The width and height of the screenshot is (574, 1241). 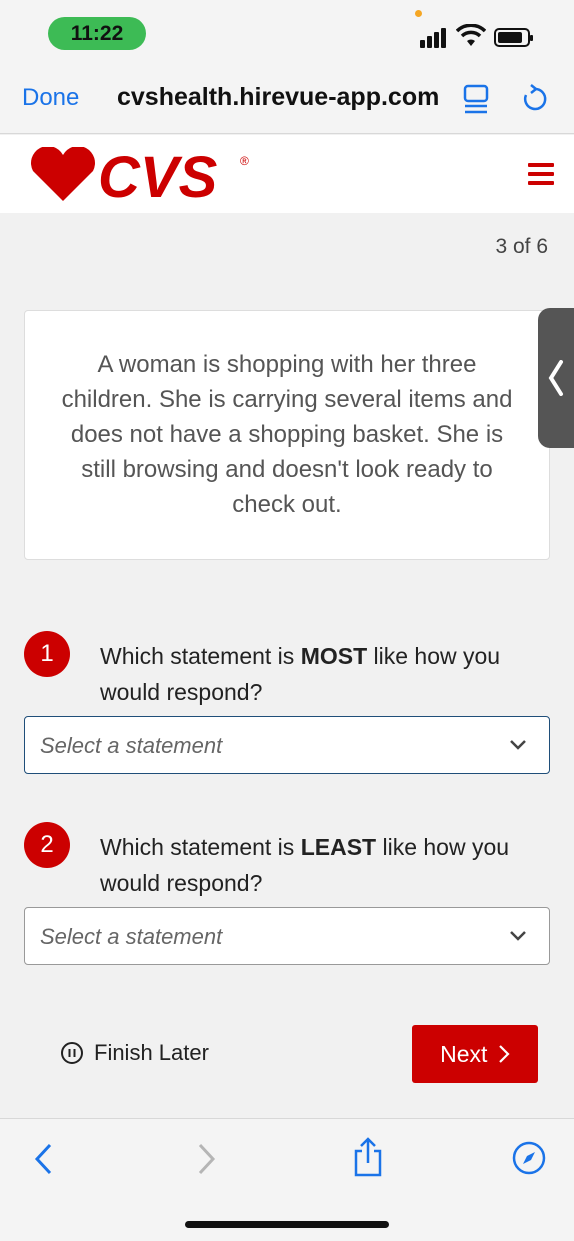 What do you see at coordinates (476, 99) in the screenshot?
I see `reader-mode-icon` at bounding box center [476, 99].